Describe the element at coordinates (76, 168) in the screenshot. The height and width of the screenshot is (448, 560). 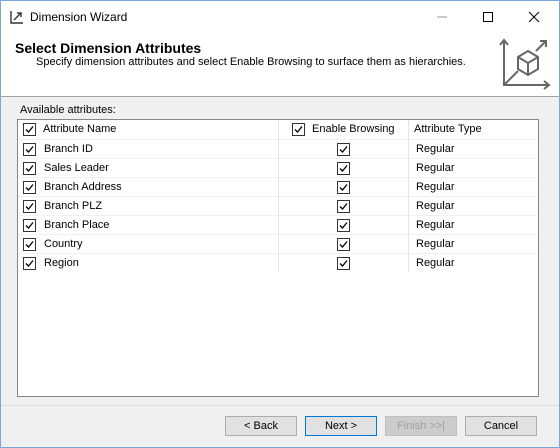
I see `attribute-name: Sales Leader` at that location.